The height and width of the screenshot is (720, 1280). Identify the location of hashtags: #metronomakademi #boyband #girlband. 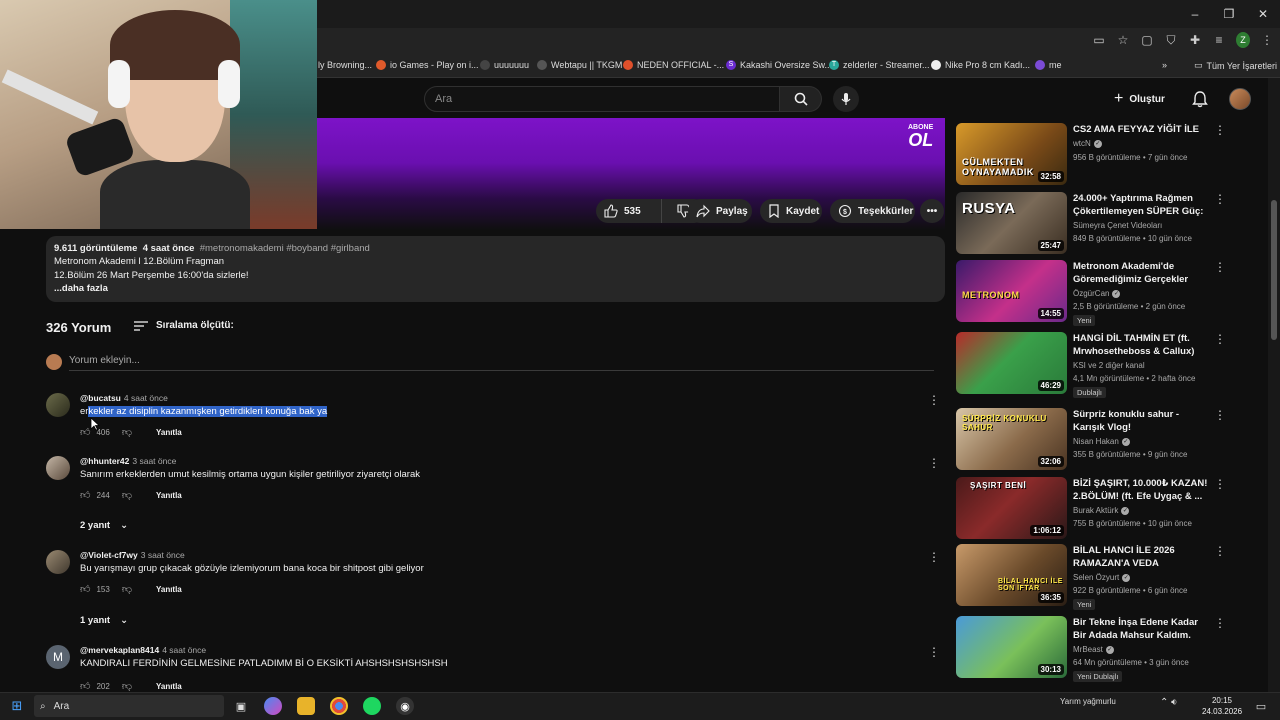
(285, 248).